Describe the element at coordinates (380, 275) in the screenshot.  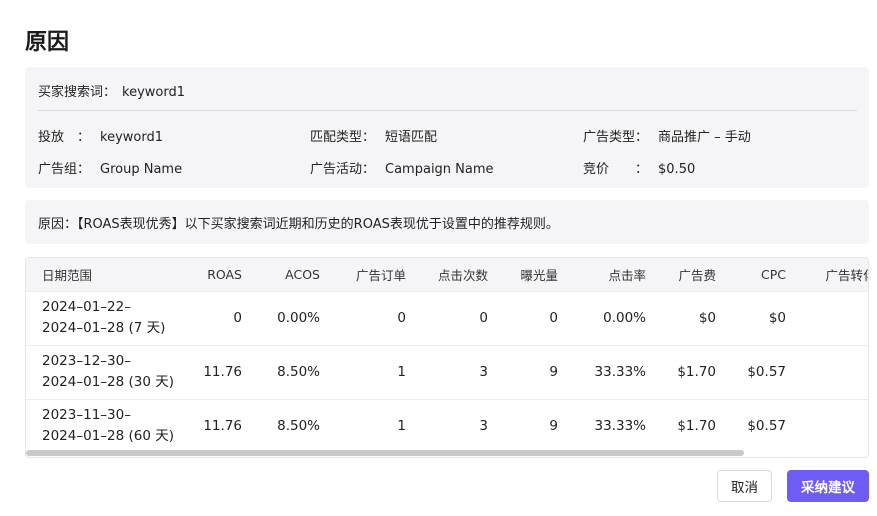
I see `col-header-orders: 广告订单` at that location.